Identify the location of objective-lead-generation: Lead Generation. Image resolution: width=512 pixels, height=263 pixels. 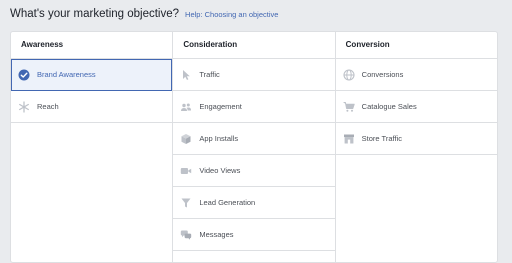
(254, 203).